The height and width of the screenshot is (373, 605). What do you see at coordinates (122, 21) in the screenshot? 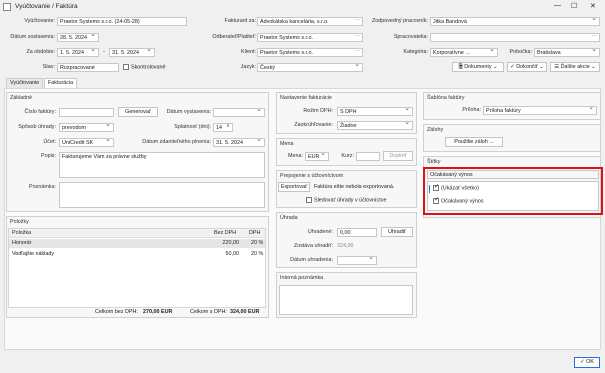
I see `vyuctovanie-input: Praetor Systems s.r.o. (24-05-28)` at bounding box center [122, 21].